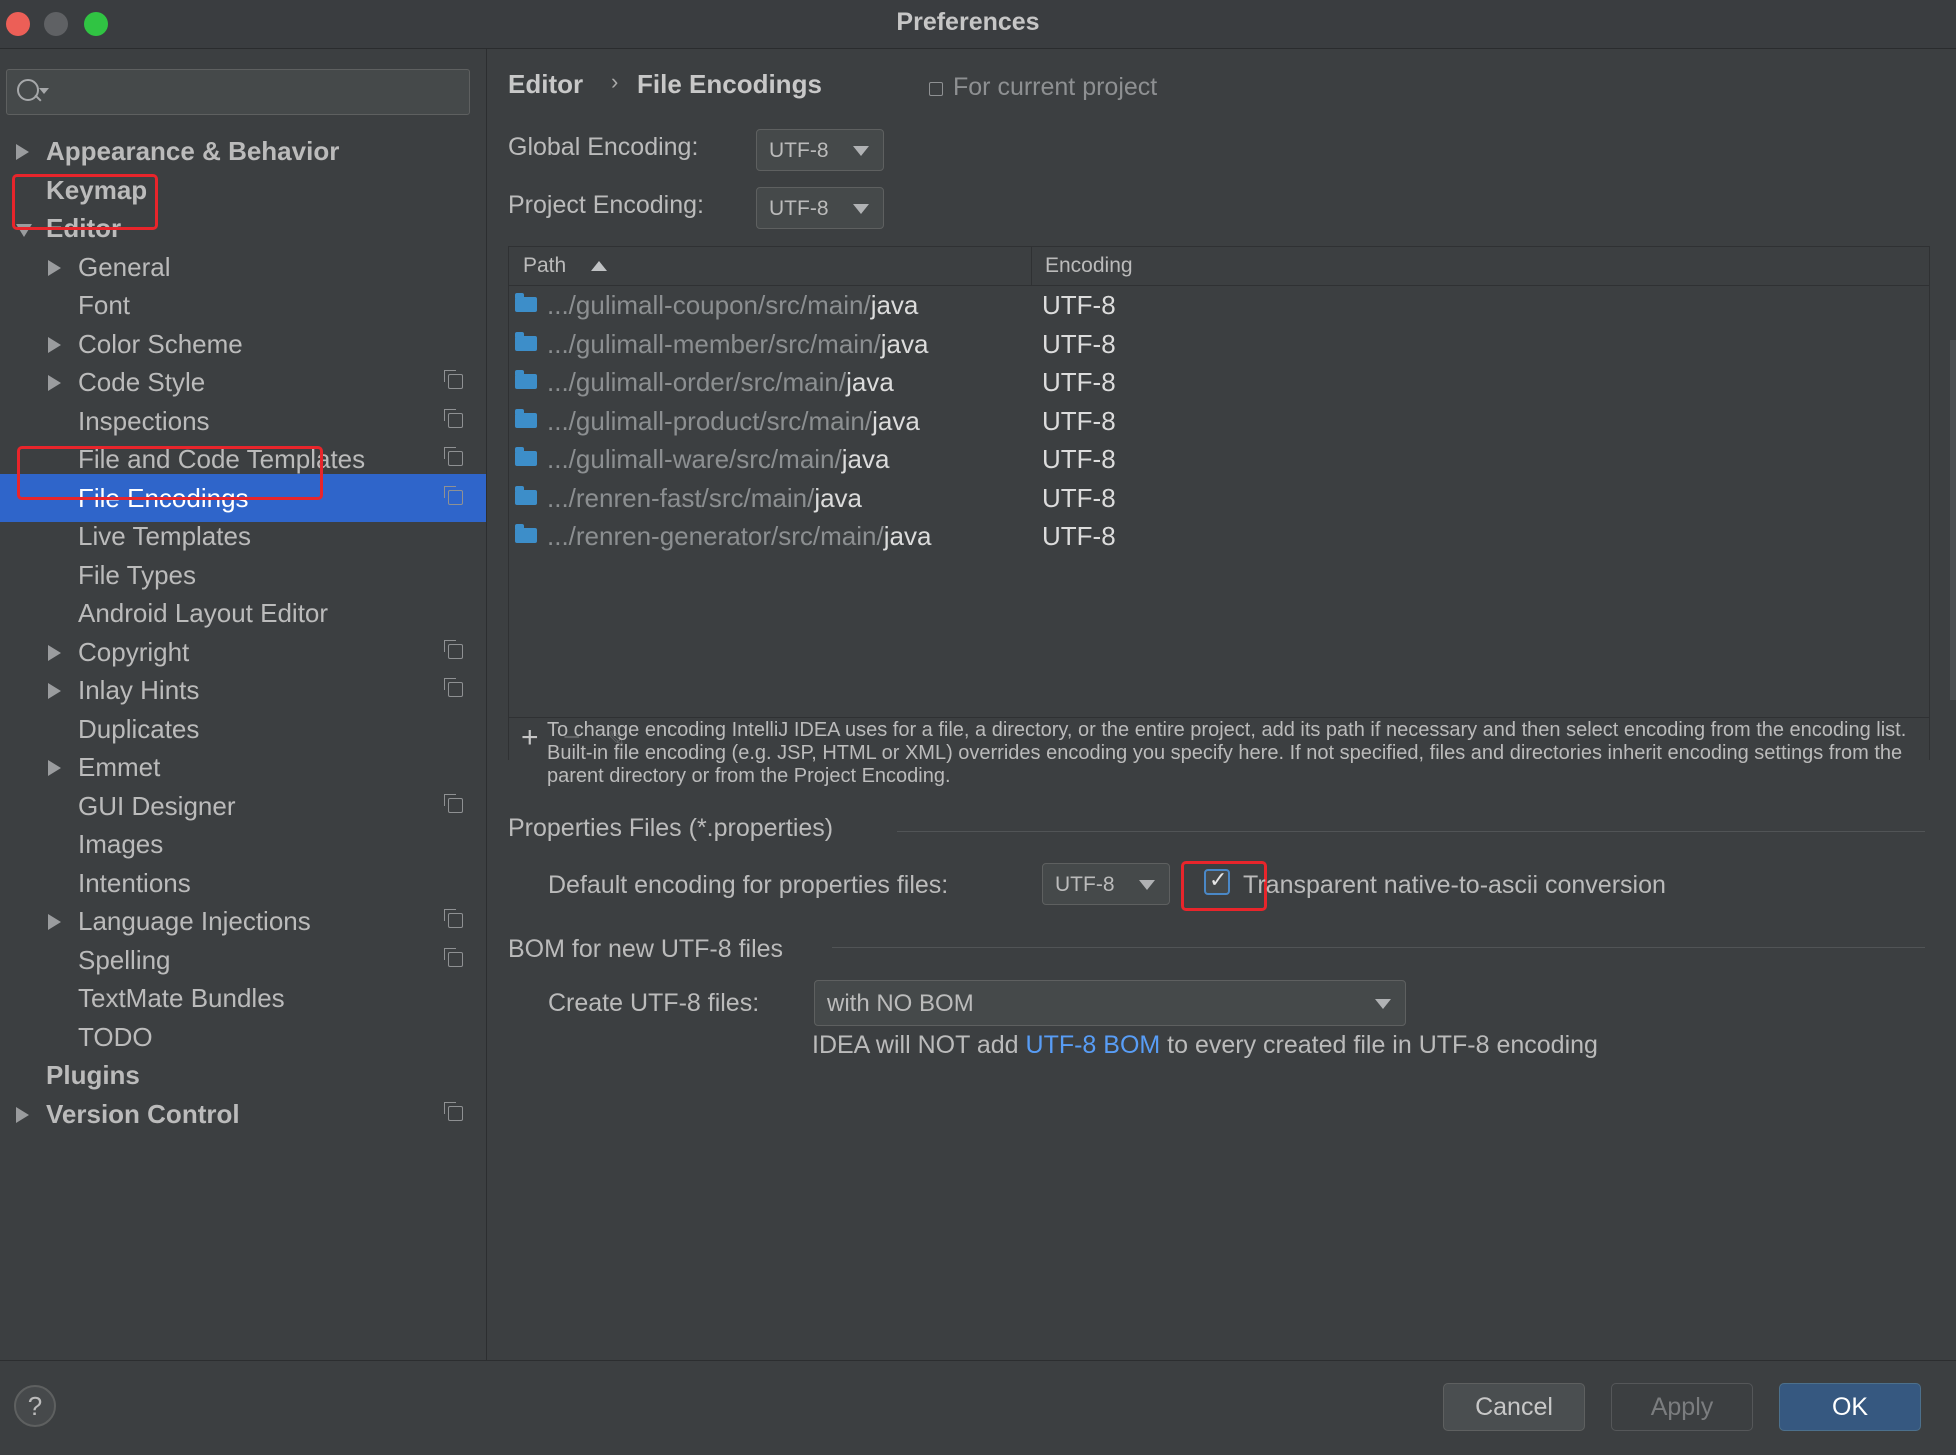  I want to click on path-cell: .../gulimall-product/src/main/java, so click(733, 421).